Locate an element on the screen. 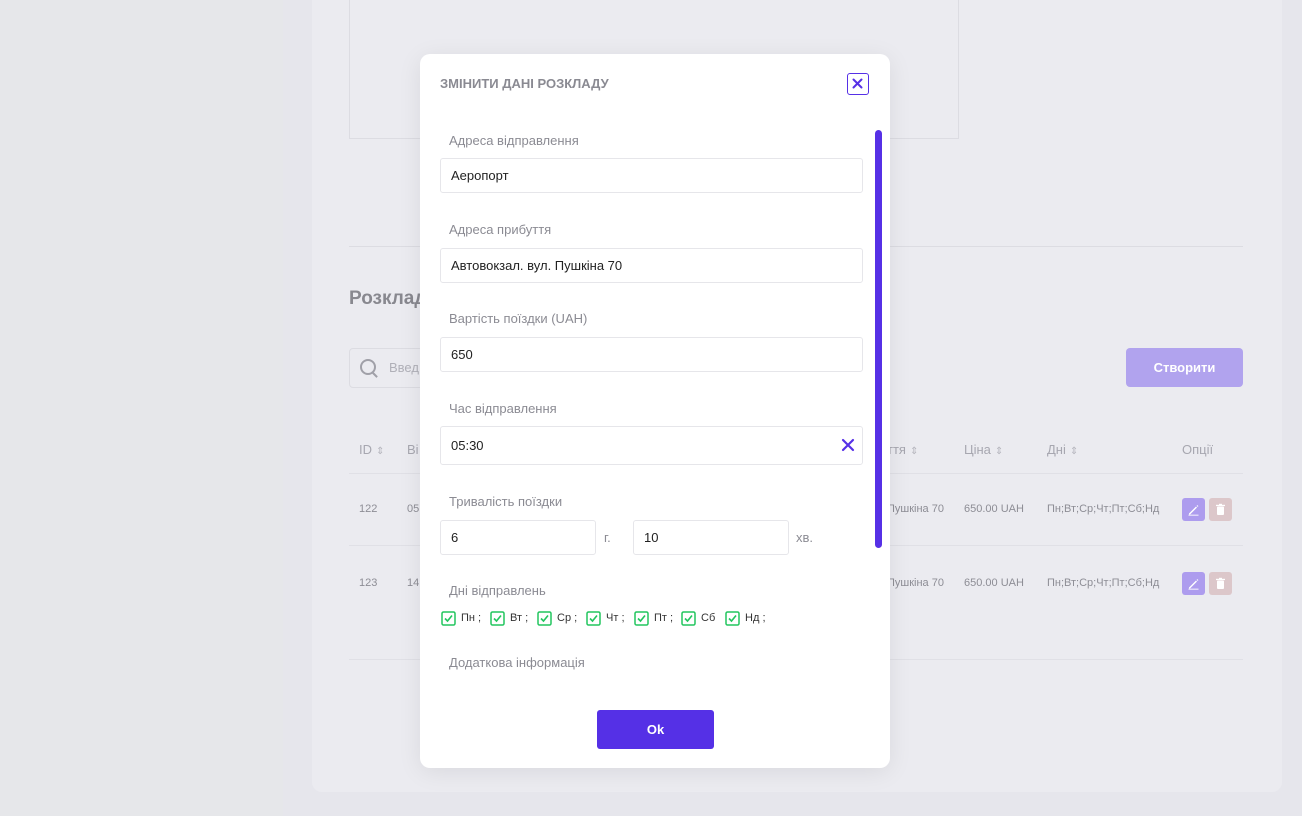 This screenshot has width=1302, height=816. cell-id: 122 is located at coordinates (368, 509).